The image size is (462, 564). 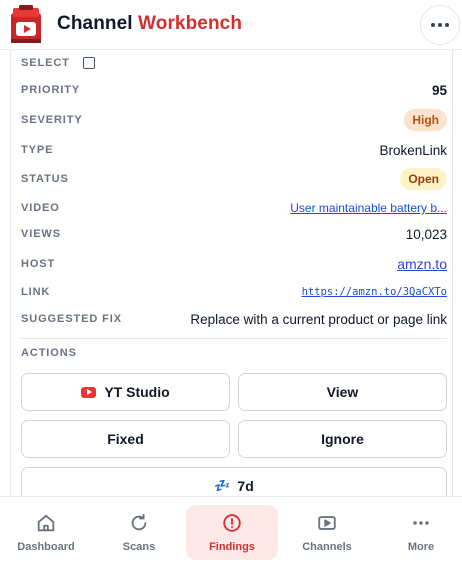 I want to click on select-checkbox, so click(x=88, y=63).